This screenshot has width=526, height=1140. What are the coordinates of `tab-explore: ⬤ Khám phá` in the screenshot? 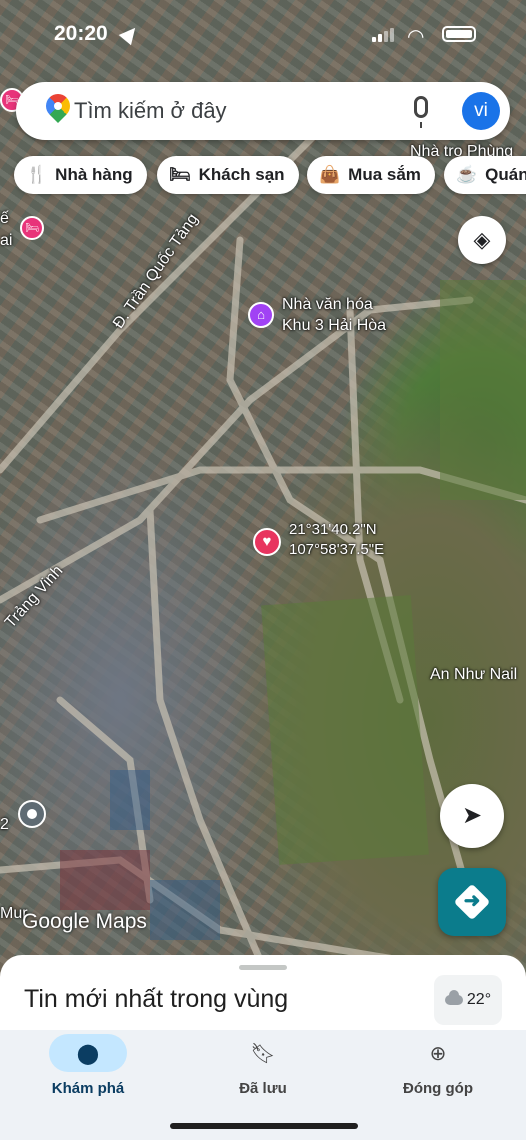 It's located at (88, 1063).